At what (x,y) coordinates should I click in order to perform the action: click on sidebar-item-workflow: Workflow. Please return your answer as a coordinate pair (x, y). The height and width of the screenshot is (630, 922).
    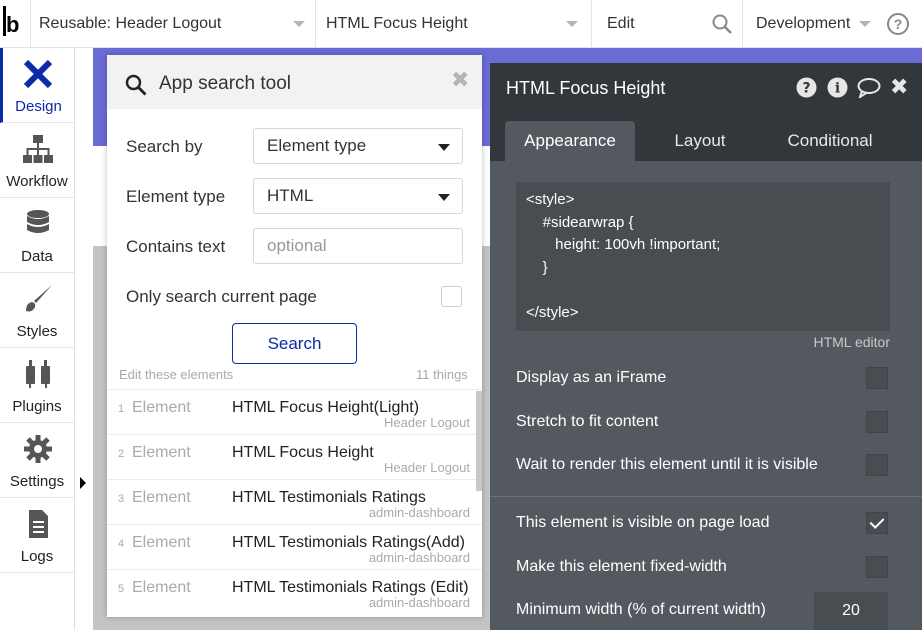
    Looking at the image, I should click on (37, 160).